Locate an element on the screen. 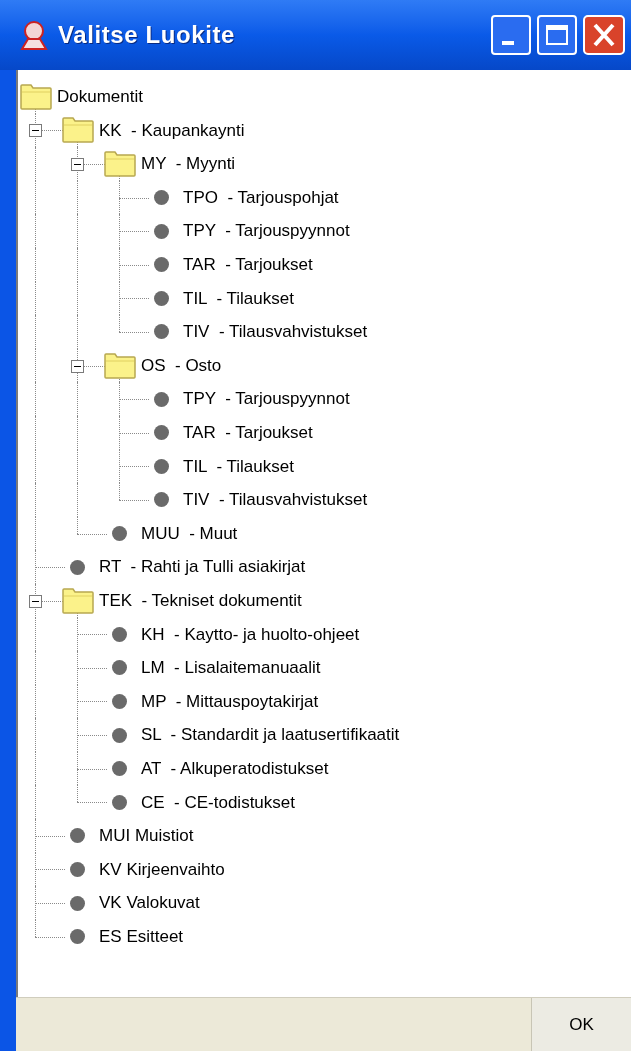  folder-label: Dokumentit is located at coordinates (100, 97).